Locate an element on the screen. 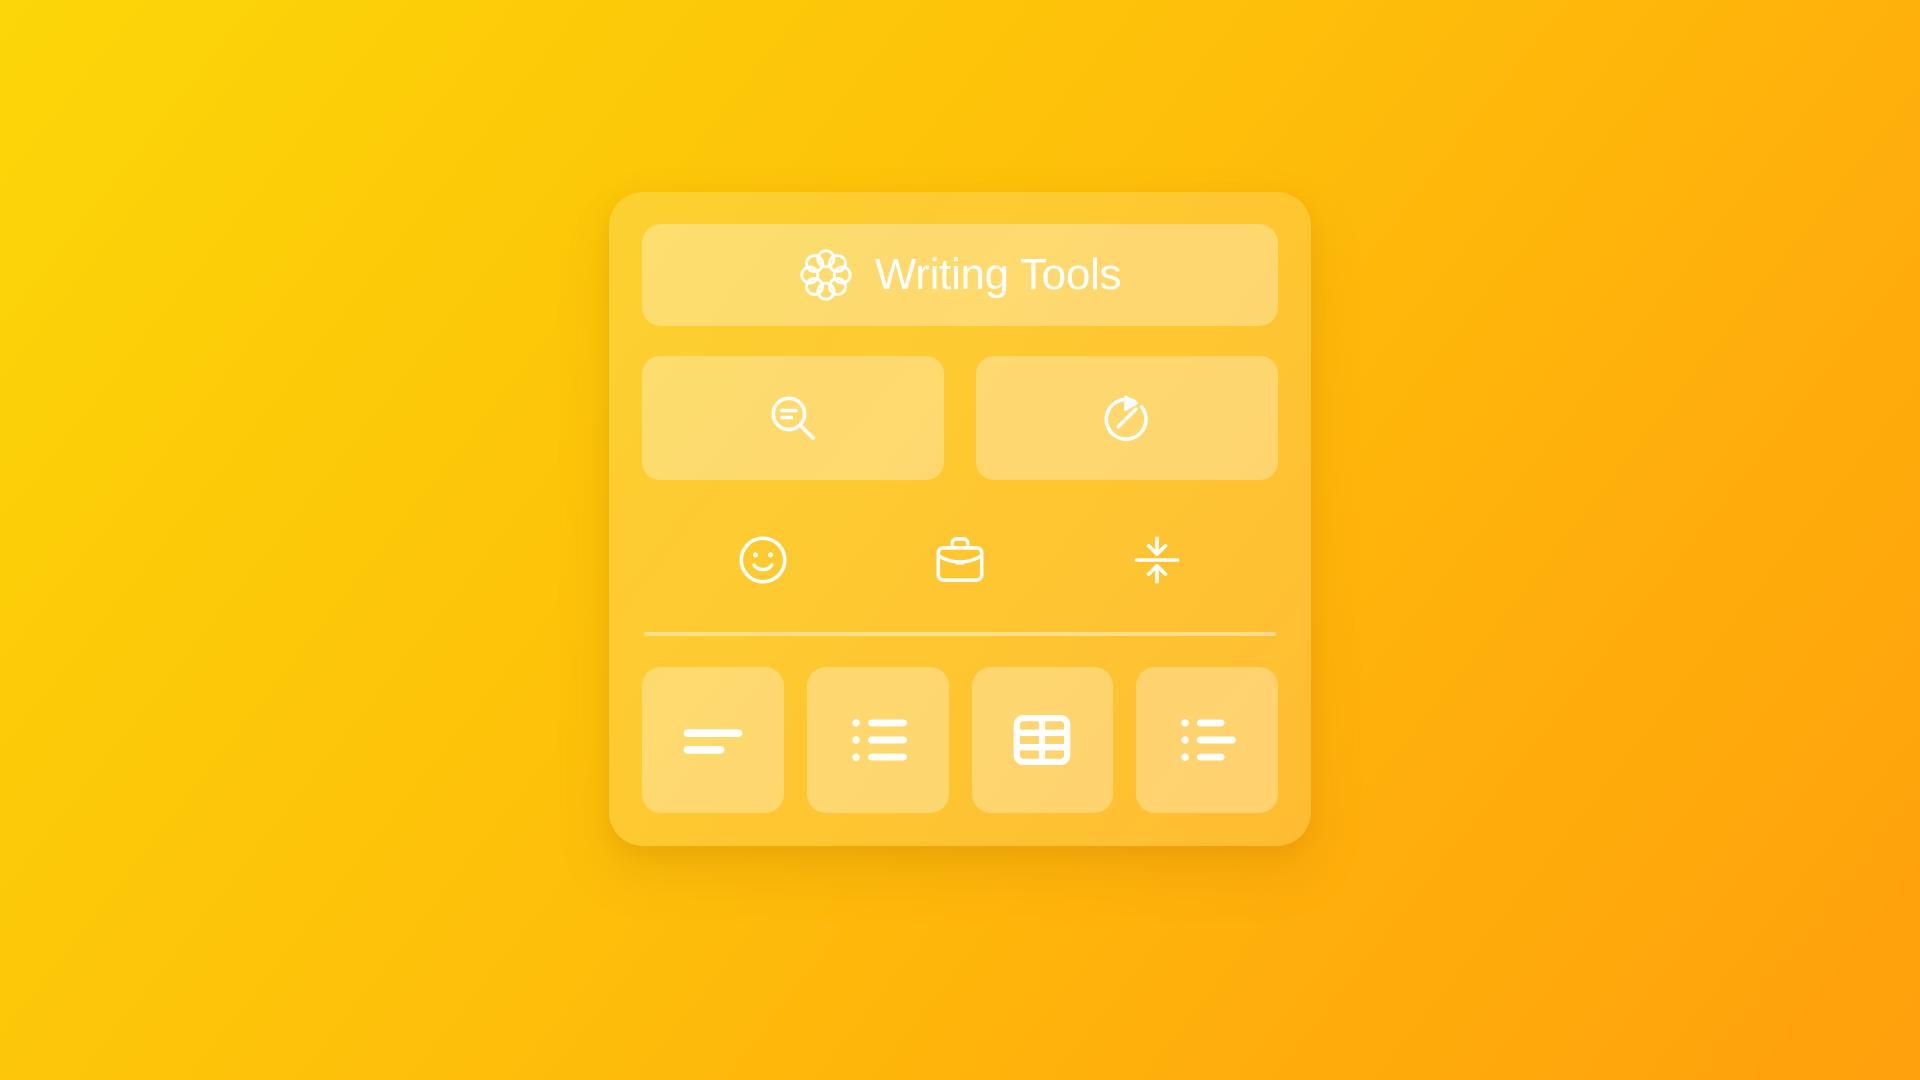 This screenshot has height=1080, width=1920. table-grid-icon is located at coordinates (1042, 740).